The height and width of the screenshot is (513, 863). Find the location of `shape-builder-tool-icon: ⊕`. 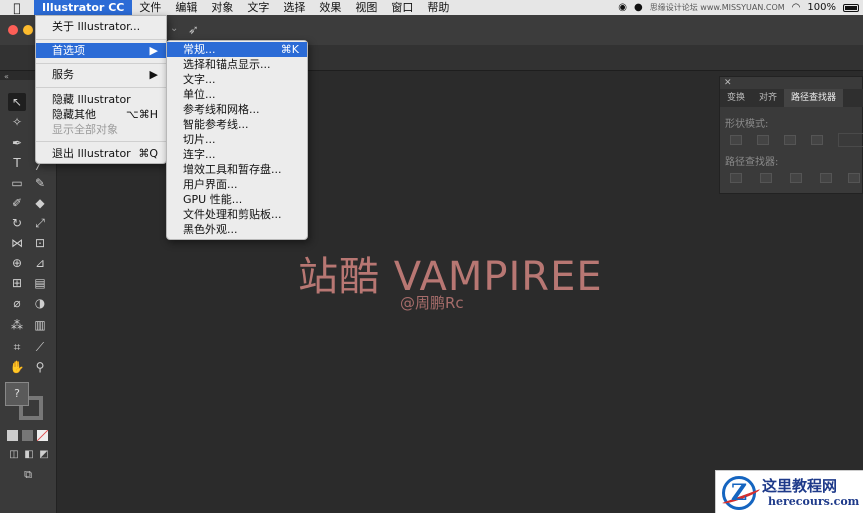

shape-builder-tool-icon: ⊕ is located at coordinates (17, 263).